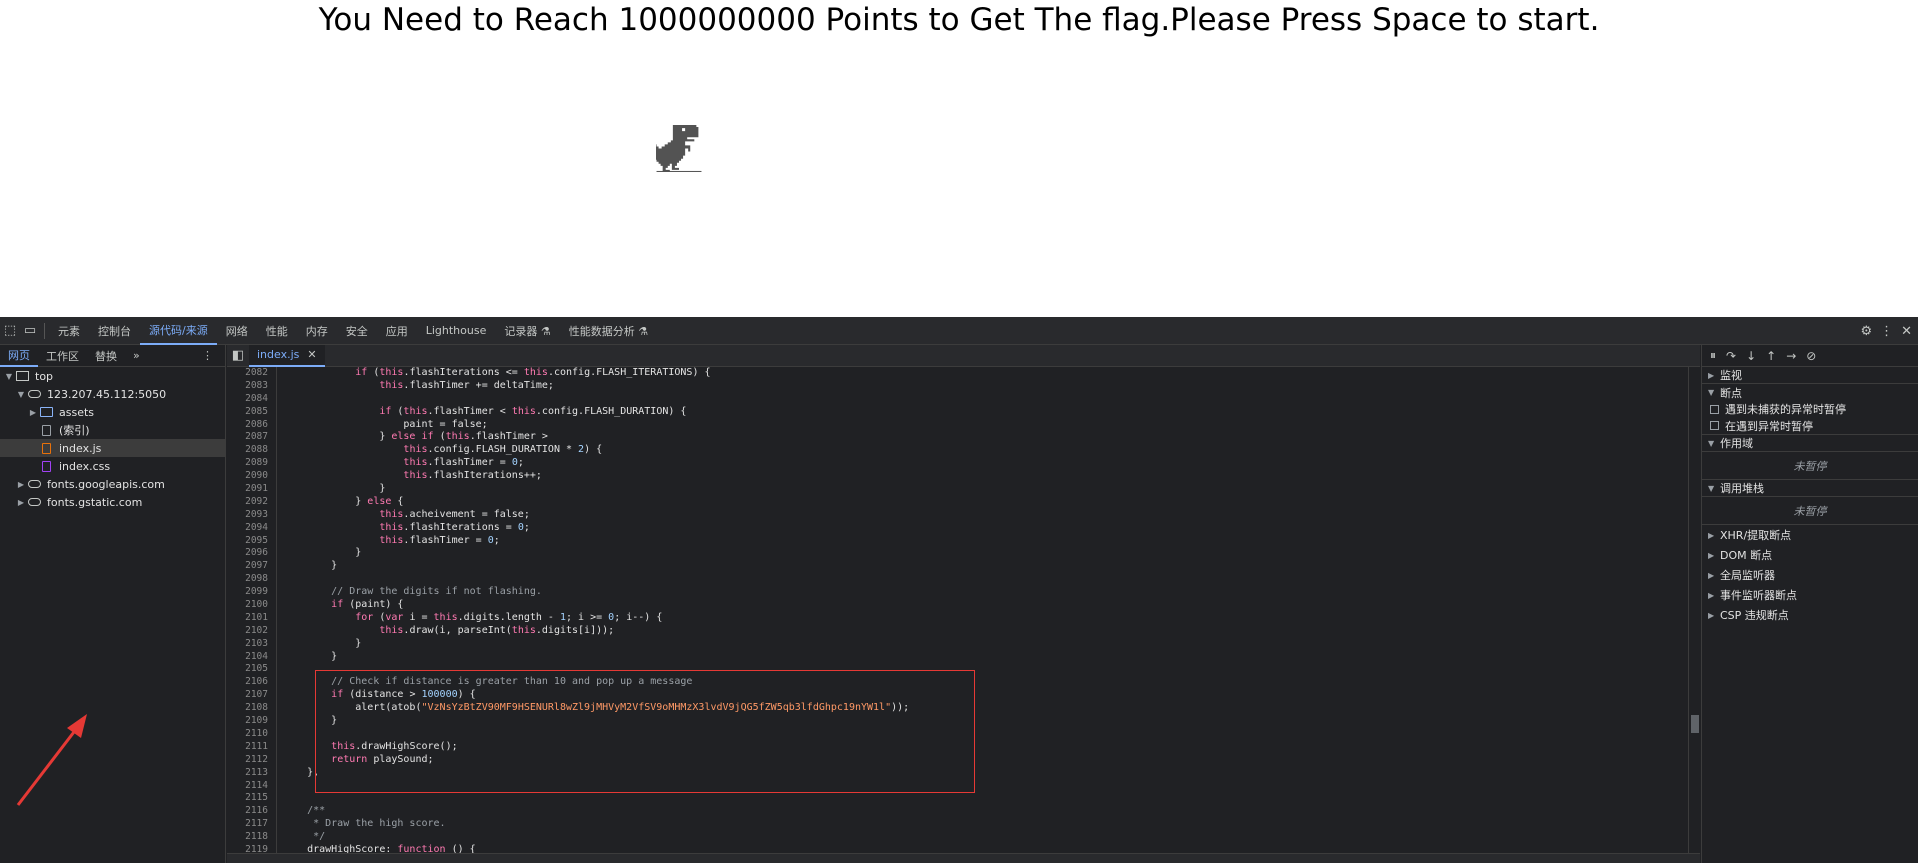 This screenshot has height=863, width=1918. Describe the element at coordinates (596, 450) in the screenshot. I see `code-line: this.config.FLASH_DURATION * 2) {` at that location.